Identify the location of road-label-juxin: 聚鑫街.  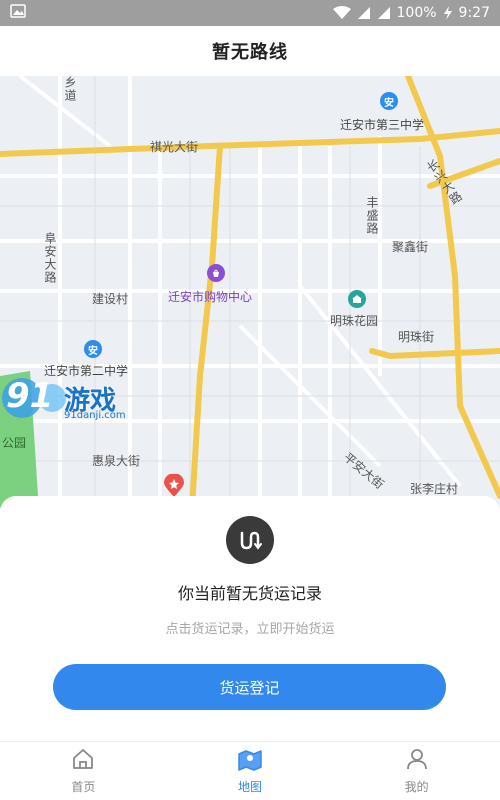
(410, 247).